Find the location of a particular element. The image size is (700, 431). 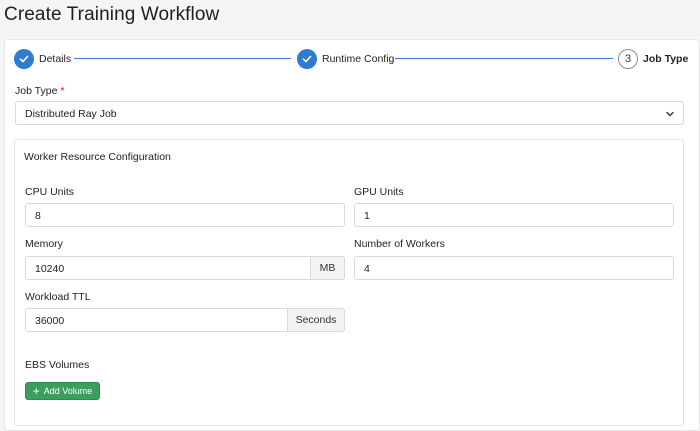

memory-label: Memory is located at coordinates (44, 244).